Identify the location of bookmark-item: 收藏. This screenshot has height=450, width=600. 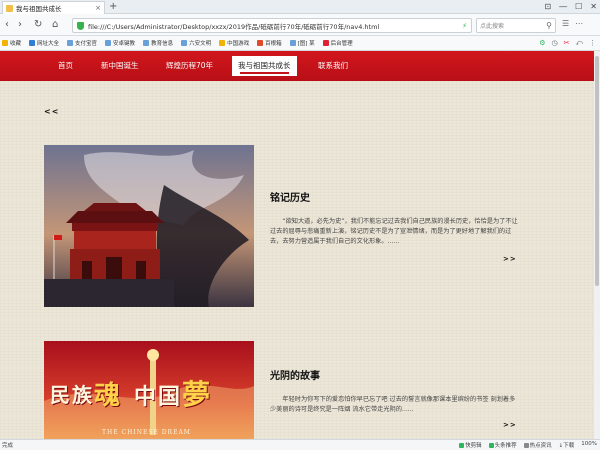
(14, 43).